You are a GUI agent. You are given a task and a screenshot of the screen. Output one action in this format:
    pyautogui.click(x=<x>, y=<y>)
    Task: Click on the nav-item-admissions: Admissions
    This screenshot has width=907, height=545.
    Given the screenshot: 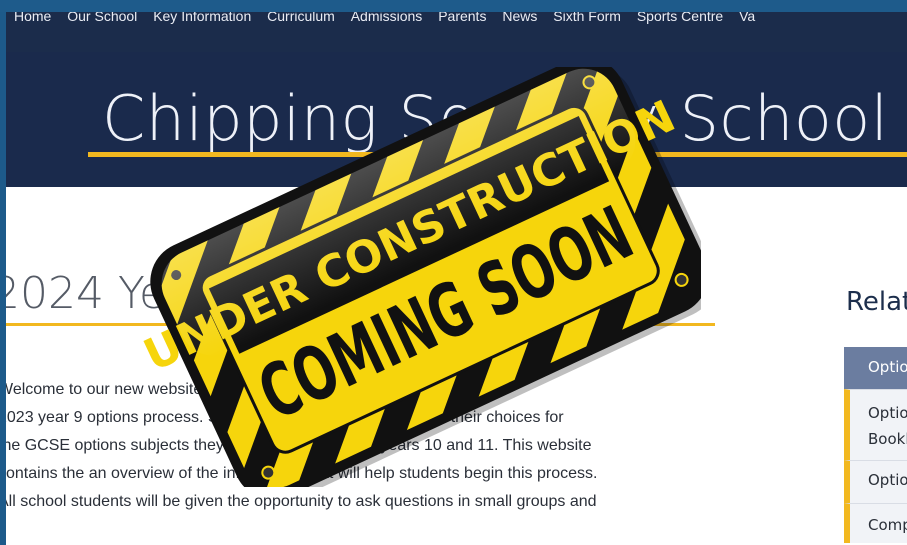 What is the action you would take?
    pyautogui.click(x=387, y=18)
    